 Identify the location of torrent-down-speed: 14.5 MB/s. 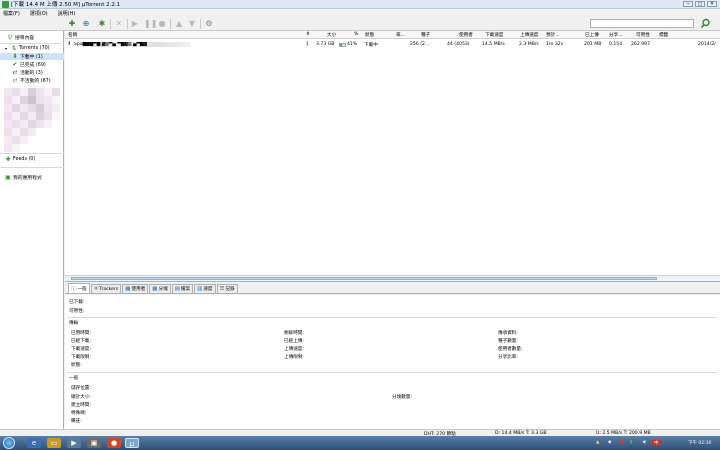
(493, 44).